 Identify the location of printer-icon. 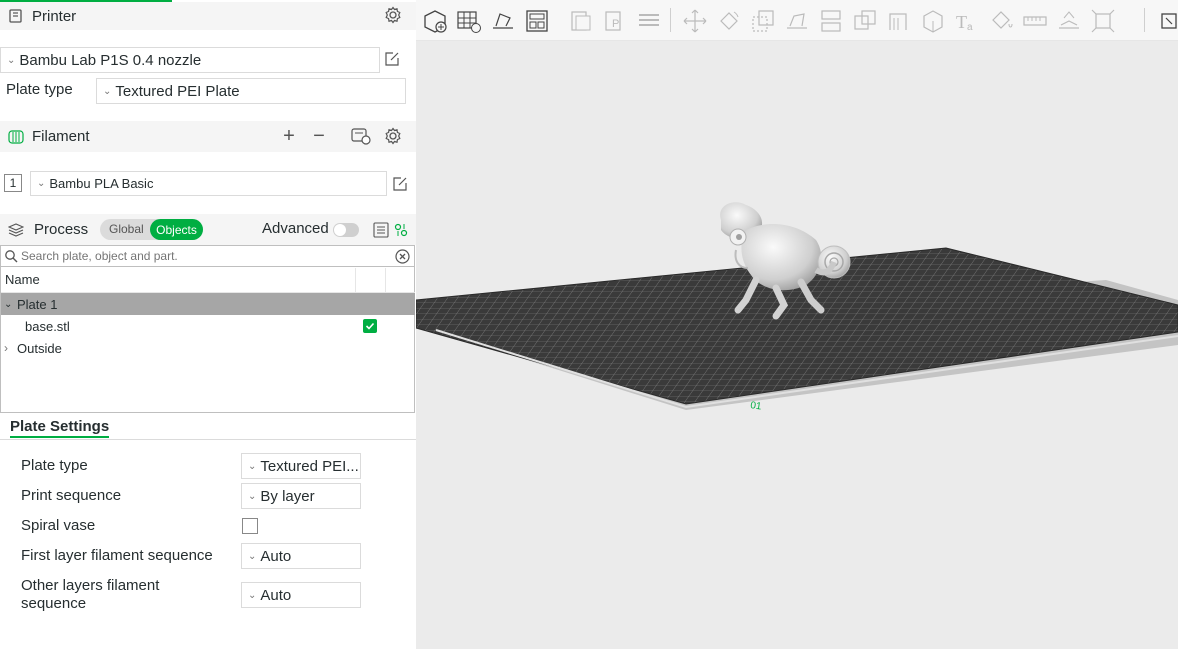
(16, 16).